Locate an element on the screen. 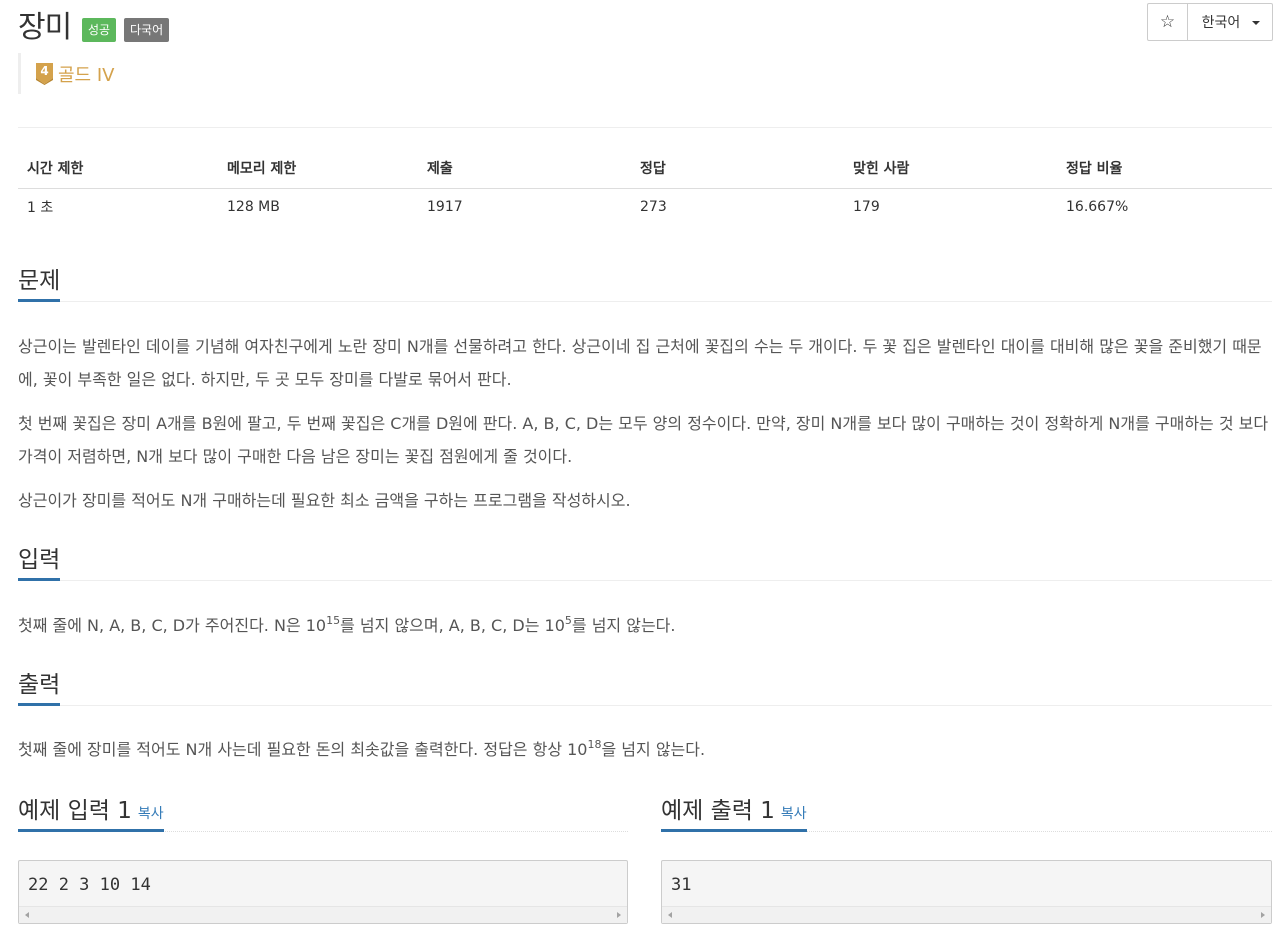 This screenshot has height=936, width=1288. copy-input-button: 복사 is located at coordinates (151, 814).